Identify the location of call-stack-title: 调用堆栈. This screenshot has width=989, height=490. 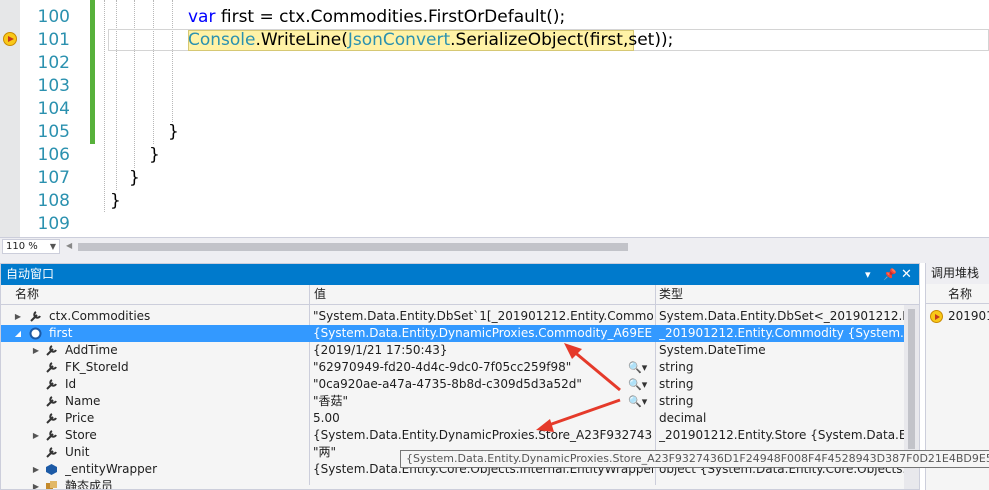
(957, 273).